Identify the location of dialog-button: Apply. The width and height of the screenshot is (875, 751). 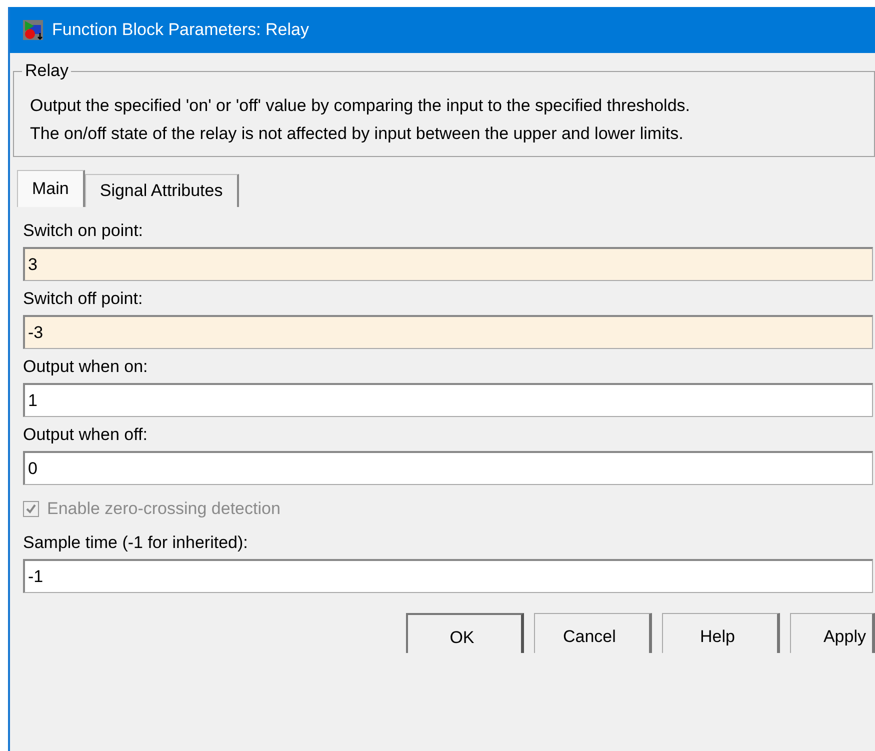
(832, 633).